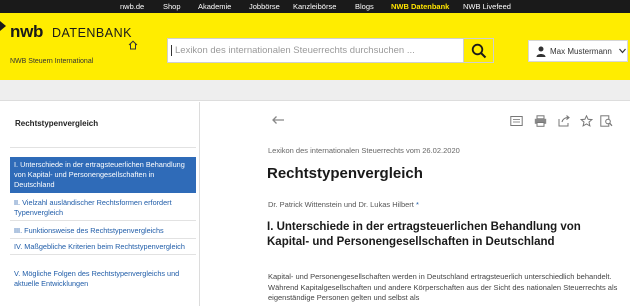 This screenshot has width=630, height=306. Describe the element at coordinates (516, 121) in the screenshot. I see `pdf-icon` at that location.